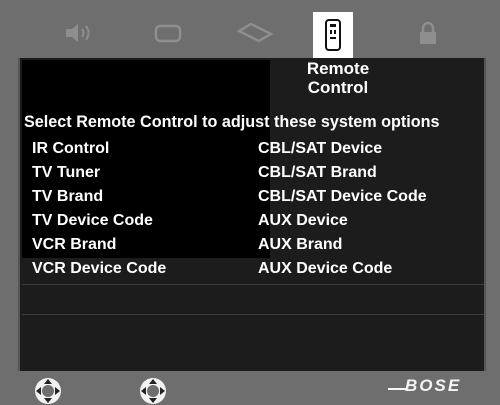 Image resolution: width=500 pixels, height=405 pixels. I want to click on disc-icon, so click(255, 32).